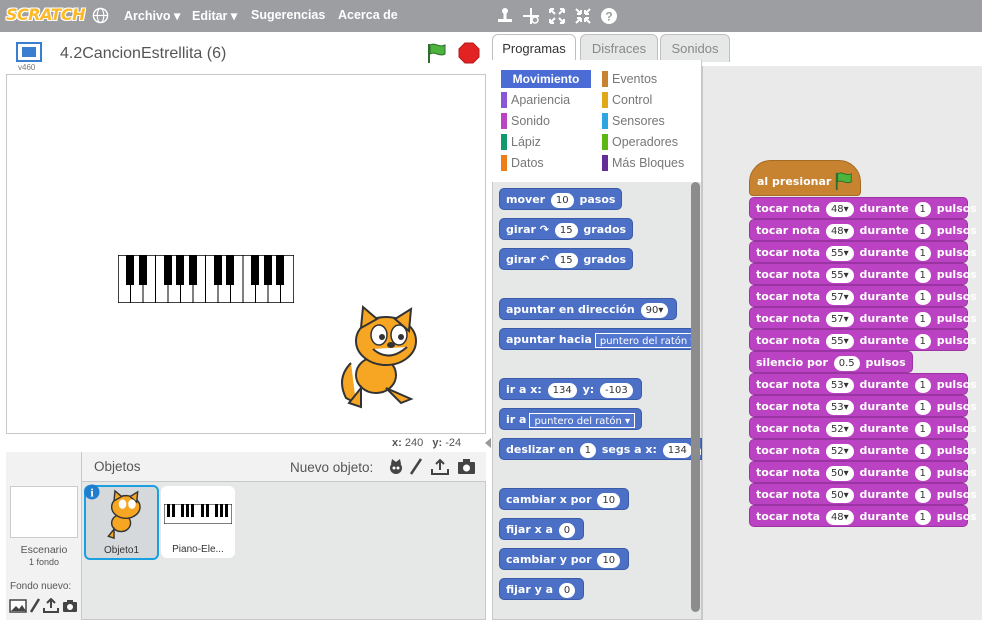 The width and height of the screenshot is (982, 620). Describe the element at coordinates (546, 79) in the screenshot. I see `category-movimiento: Movimiento` at that location.